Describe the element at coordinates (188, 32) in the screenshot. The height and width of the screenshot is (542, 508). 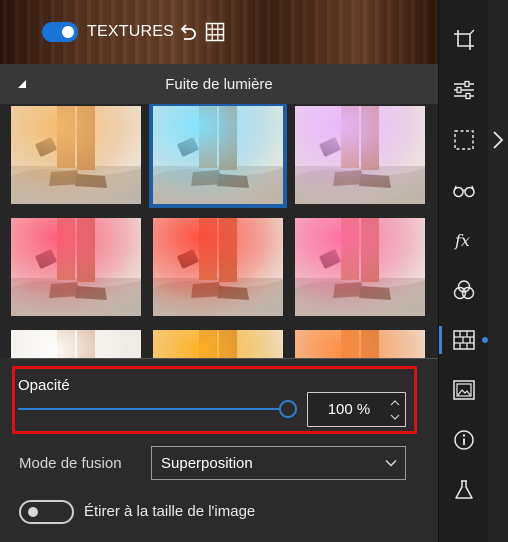
I see `undo-icon` at that location.